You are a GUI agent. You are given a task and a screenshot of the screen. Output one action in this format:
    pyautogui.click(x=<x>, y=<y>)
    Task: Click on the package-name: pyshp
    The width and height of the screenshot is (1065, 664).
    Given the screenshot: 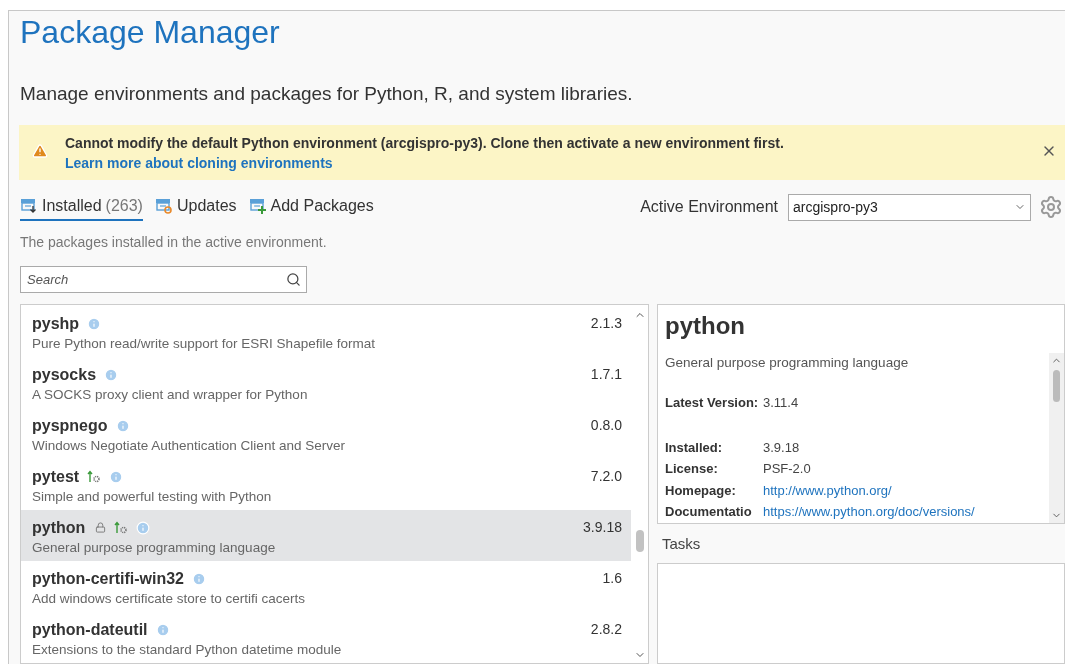 What is the action you would take?
    pyautogui.click(x=56, y=323)
    